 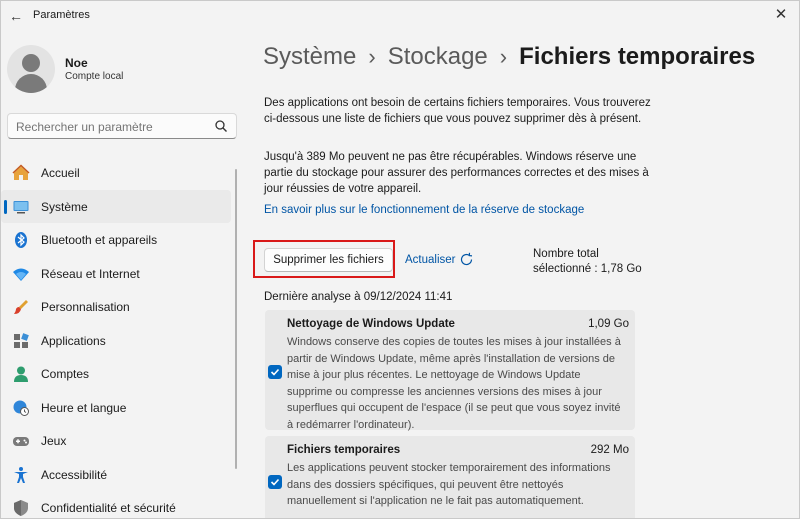 I want to click on sidebar-item-label: Jeux, so click(x=54, y=441).